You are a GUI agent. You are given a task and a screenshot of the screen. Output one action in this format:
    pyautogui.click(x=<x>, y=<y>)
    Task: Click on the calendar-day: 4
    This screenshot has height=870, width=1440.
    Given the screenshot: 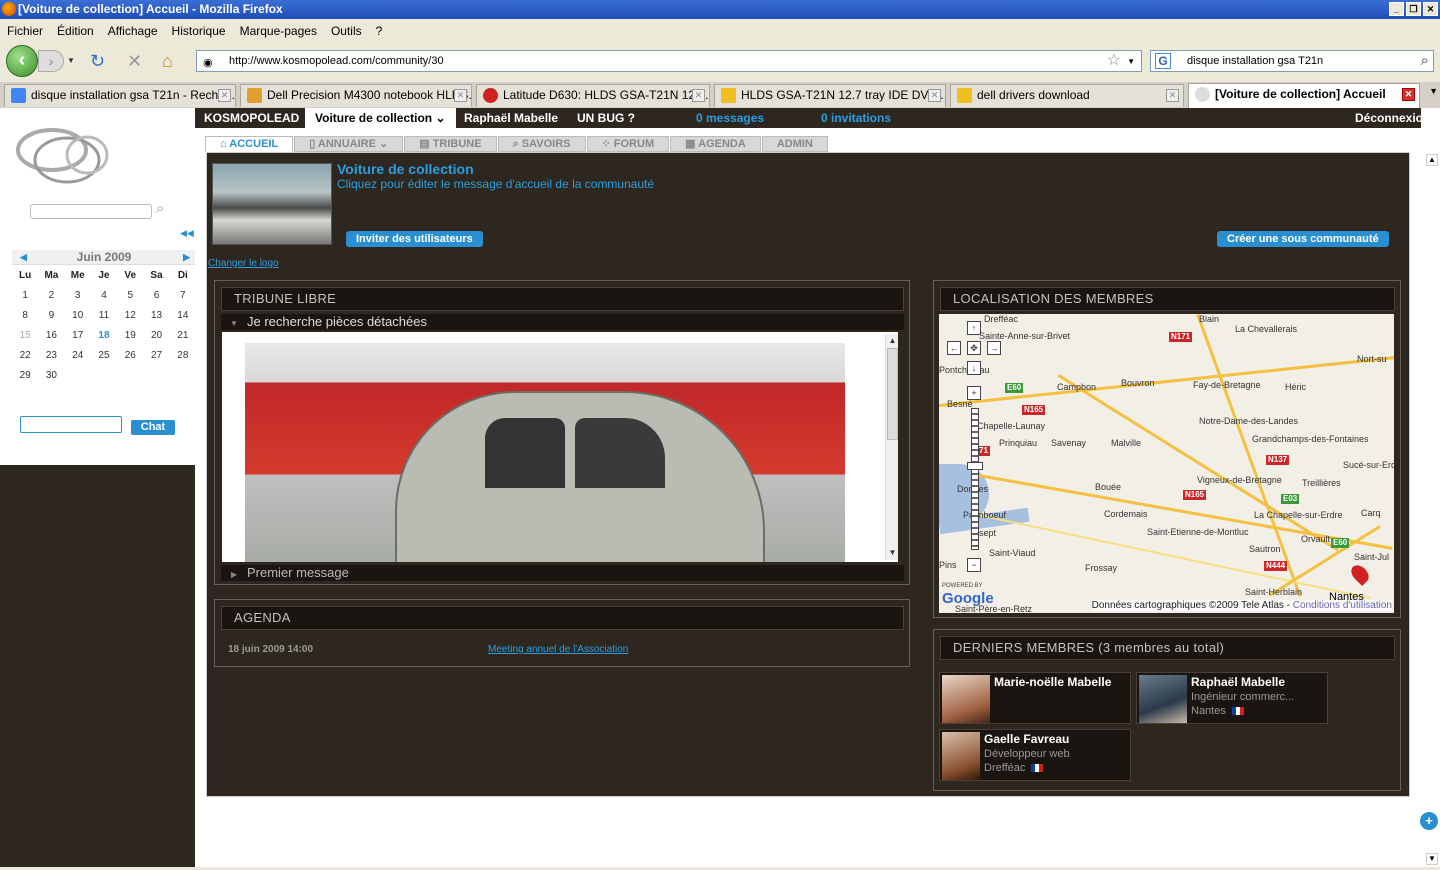 What is the action you would take?
    pyautogui.click(x=104, y=295)
    